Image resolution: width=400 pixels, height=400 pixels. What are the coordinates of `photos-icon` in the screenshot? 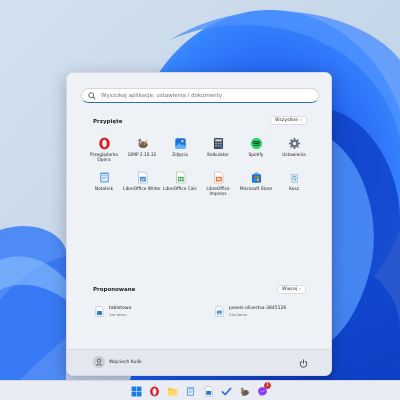 It's located at (180, 143).